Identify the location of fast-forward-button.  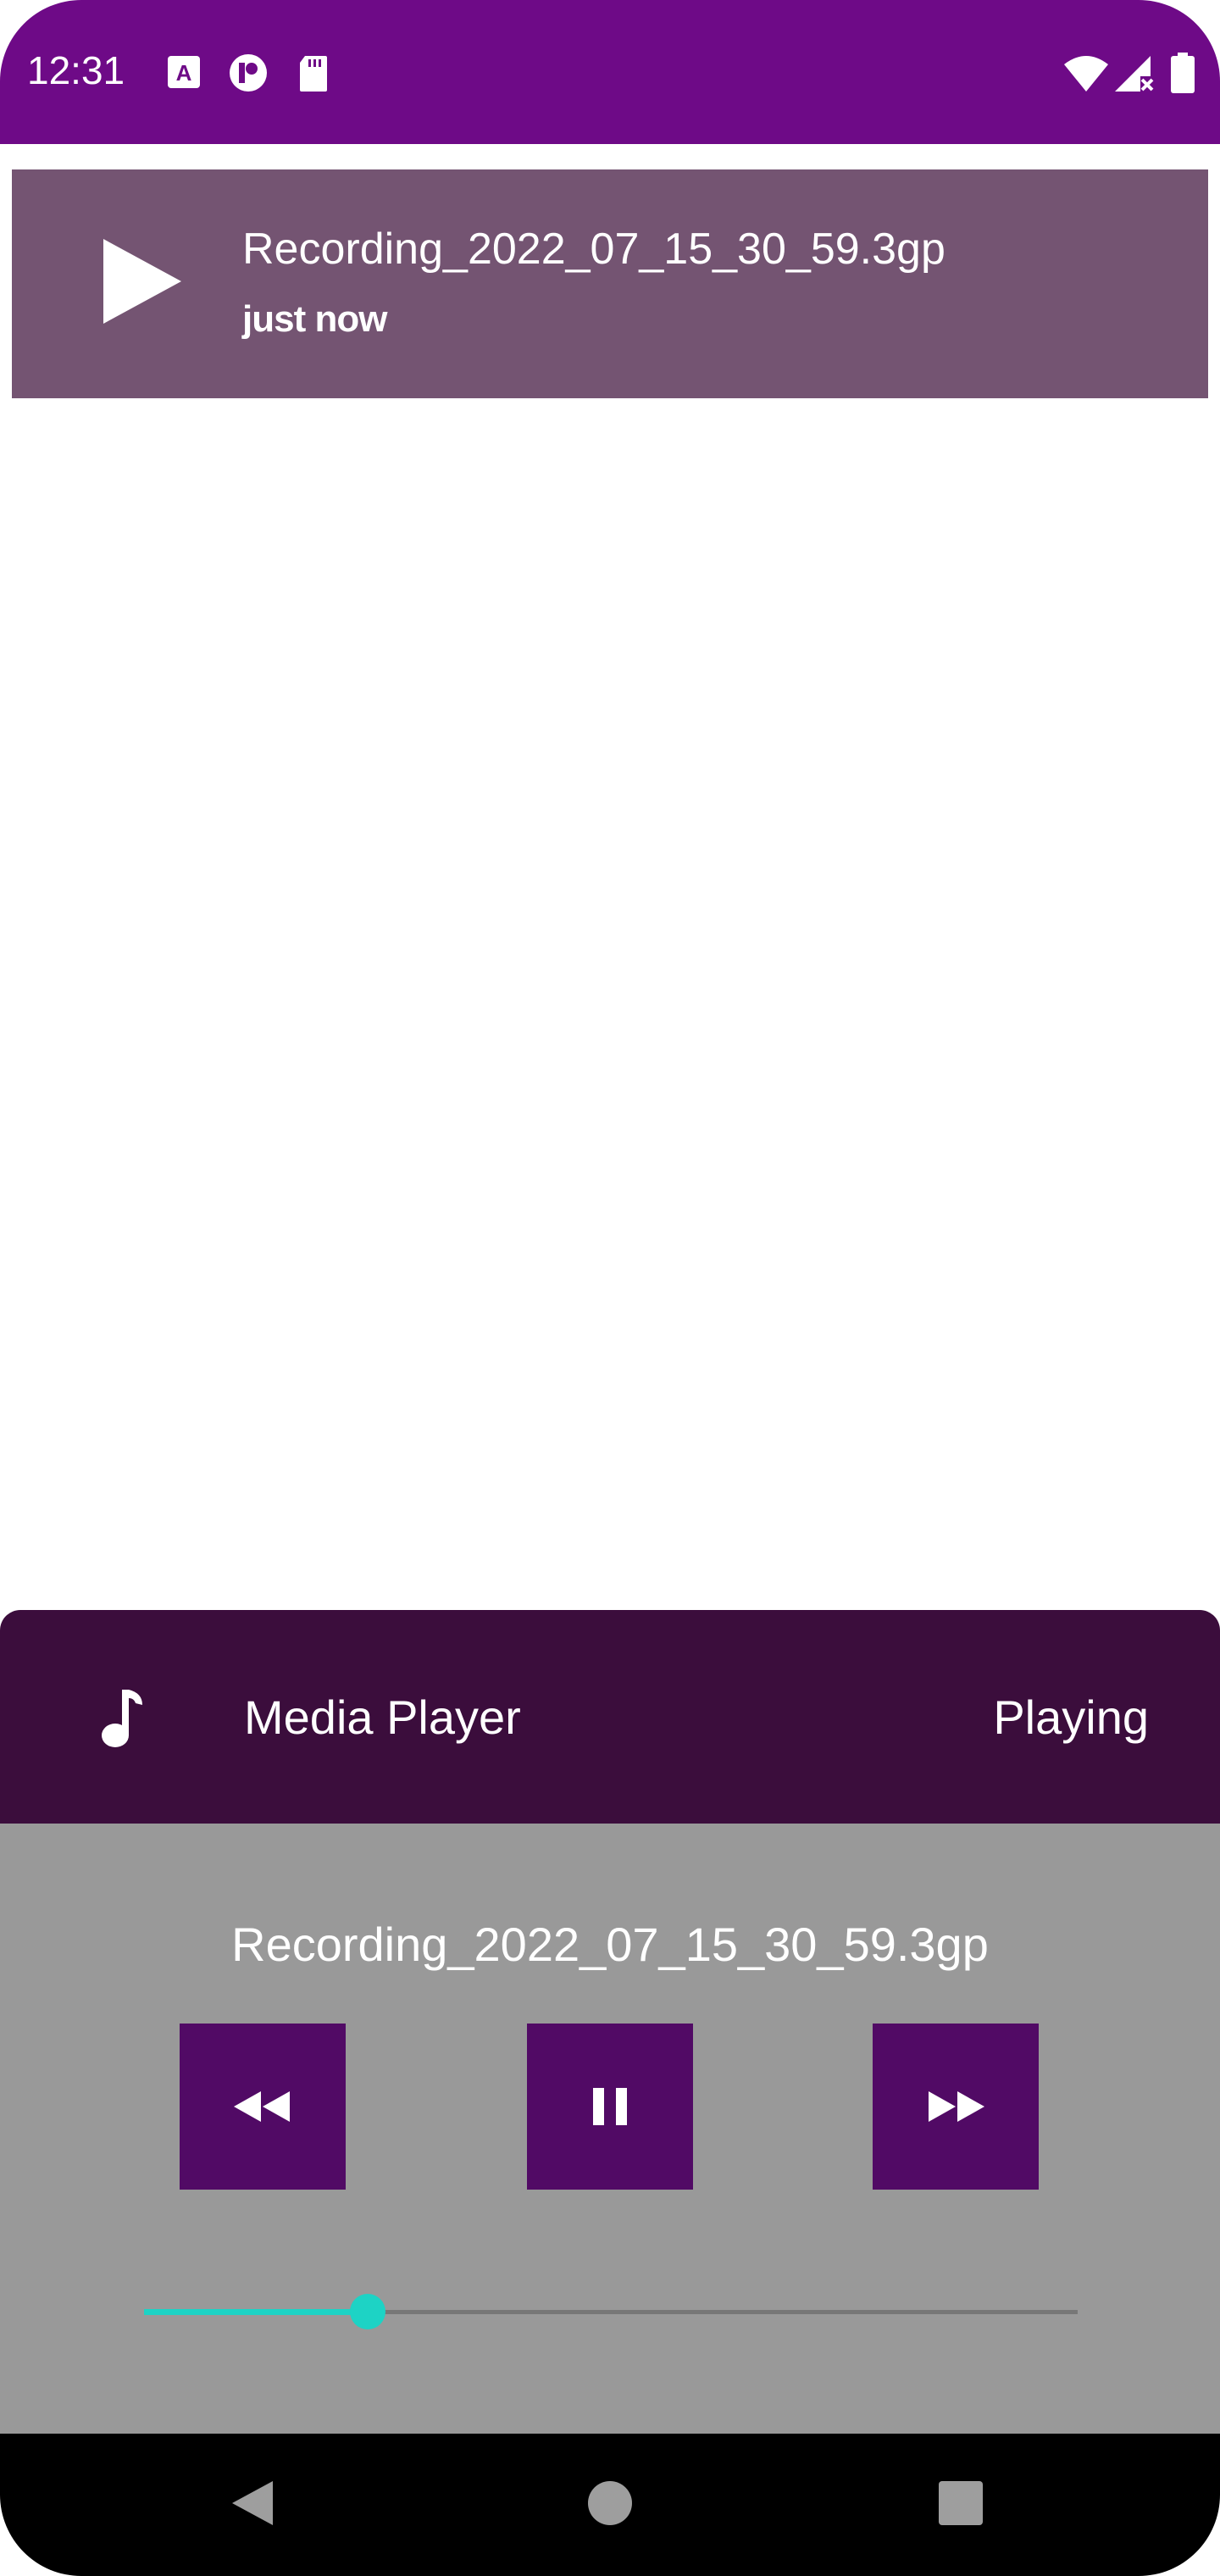
(956, 2107).